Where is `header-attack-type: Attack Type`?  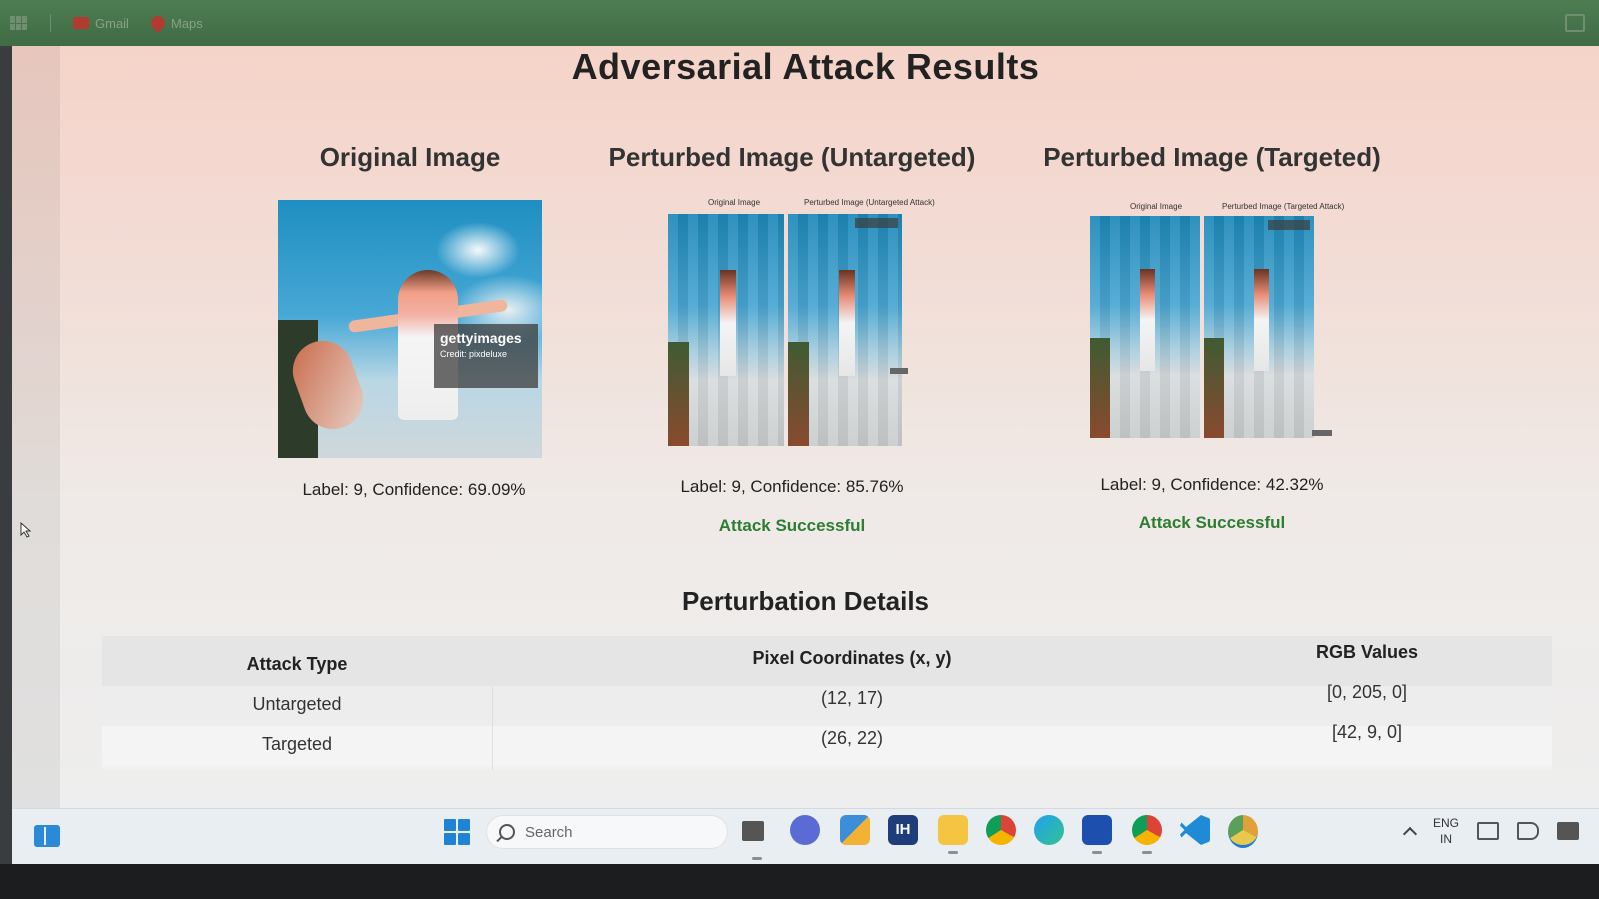
header-attack-type: Attack Type is located at coordinates (297, 664).